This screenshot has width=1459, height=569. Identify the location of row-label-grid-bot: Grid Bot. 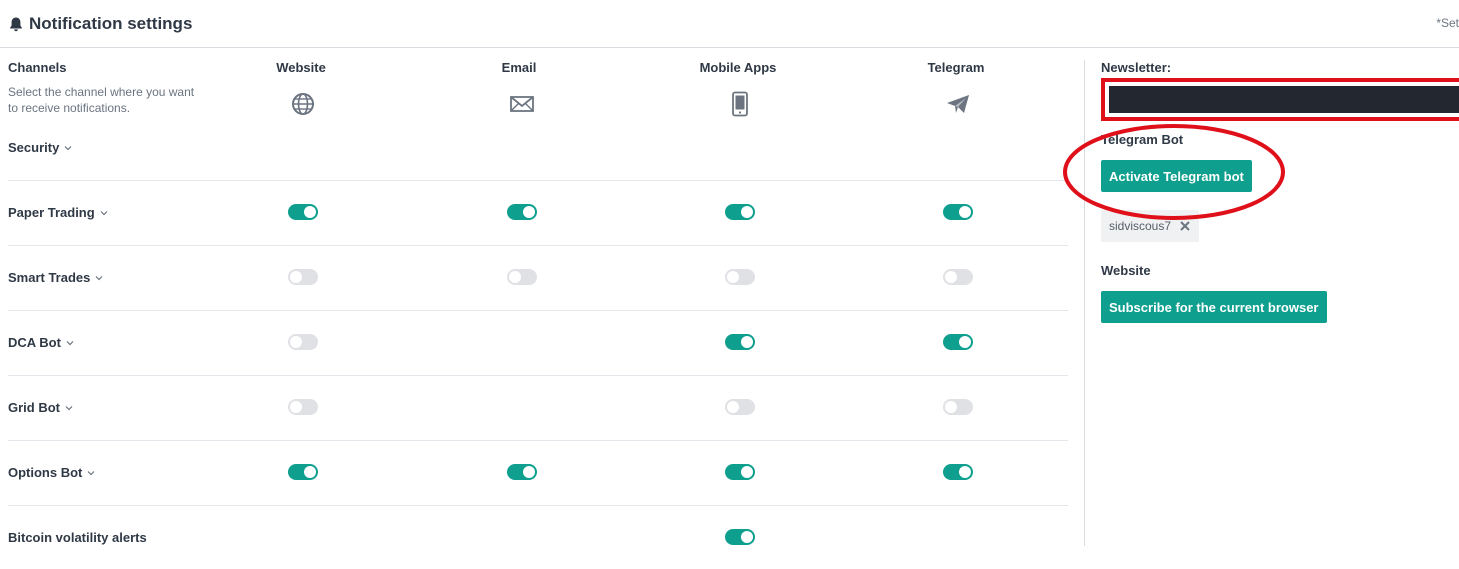
(40, 407).